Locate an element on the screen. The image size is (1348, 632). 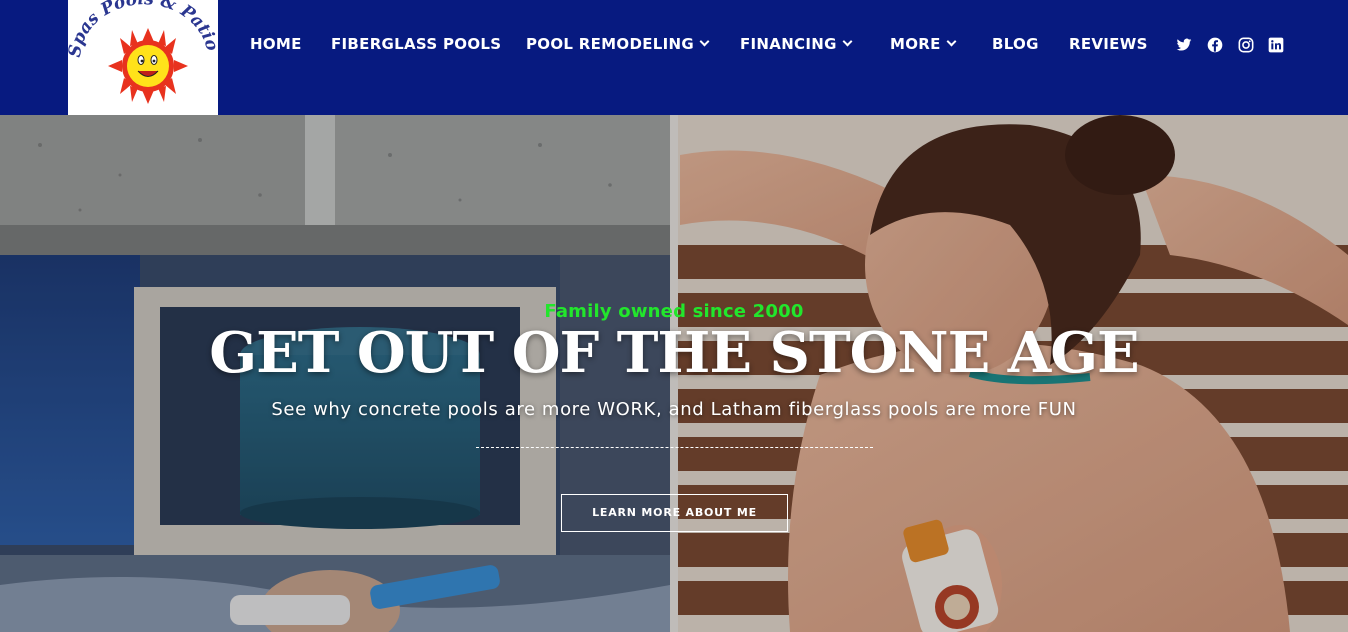
sun-logo-icon: Spas Pools & Patio is located at coordinates (143, 52).